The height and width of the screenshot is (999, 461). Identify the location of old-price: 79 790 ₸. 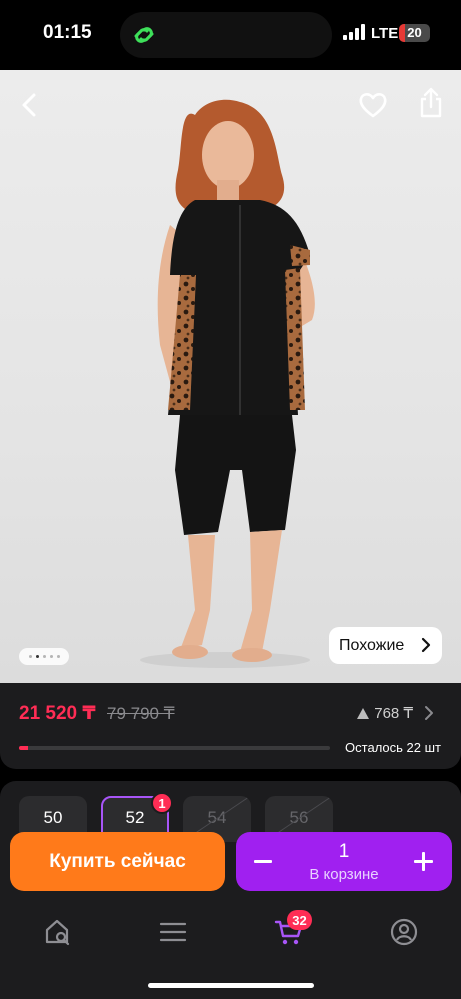
(141, 713).